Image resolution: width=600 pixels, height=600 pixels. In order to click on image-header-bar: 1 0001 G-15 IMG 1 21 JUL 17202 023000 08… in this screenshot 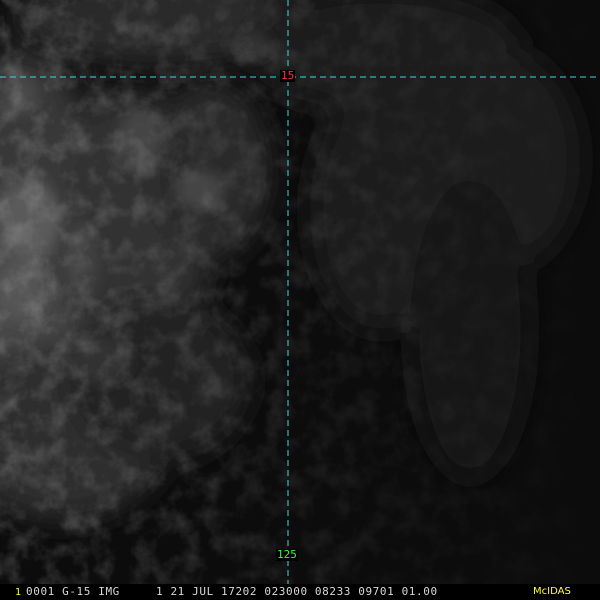, I will do `click(300, 592)`.